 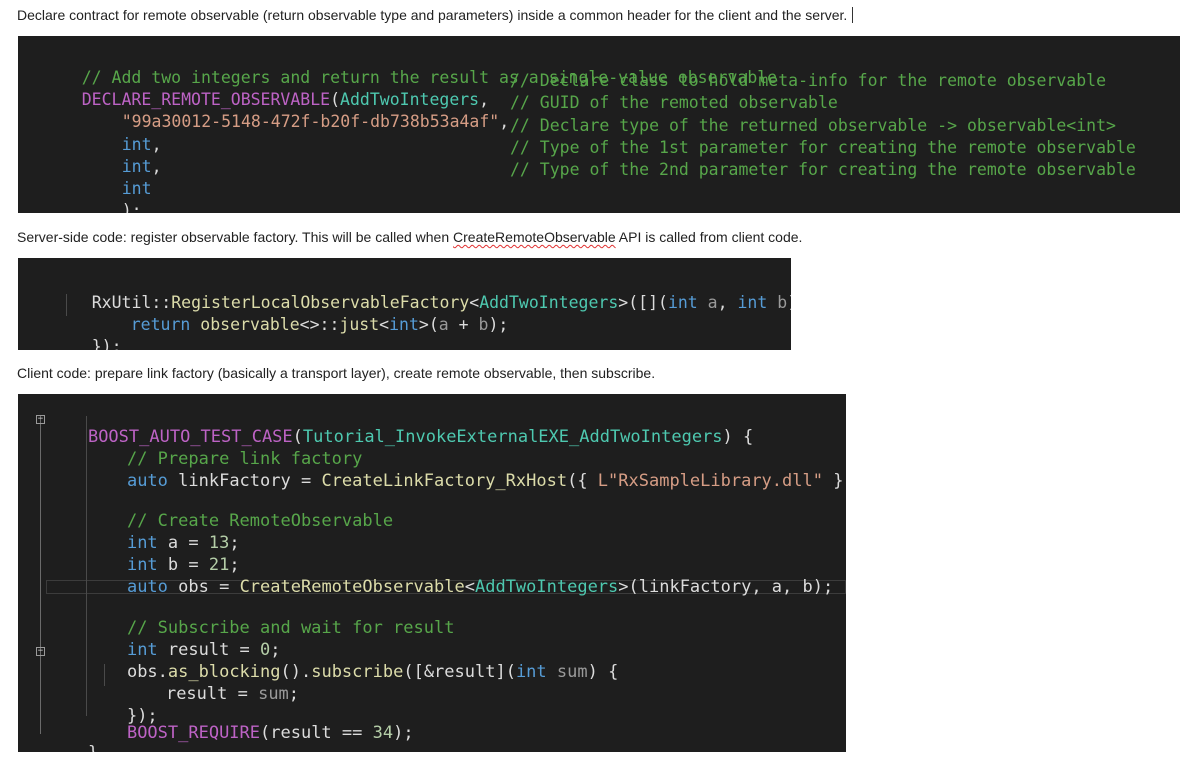 I want to click on code-line: return observable<>::just<int>(a + b);, so click(x=319, y=324).